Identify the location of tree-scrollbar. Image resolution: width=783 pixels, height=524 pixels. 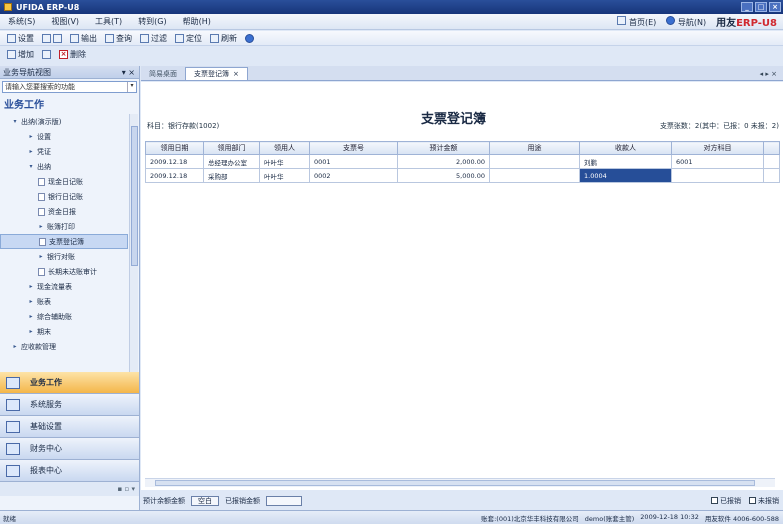
(133, 243).